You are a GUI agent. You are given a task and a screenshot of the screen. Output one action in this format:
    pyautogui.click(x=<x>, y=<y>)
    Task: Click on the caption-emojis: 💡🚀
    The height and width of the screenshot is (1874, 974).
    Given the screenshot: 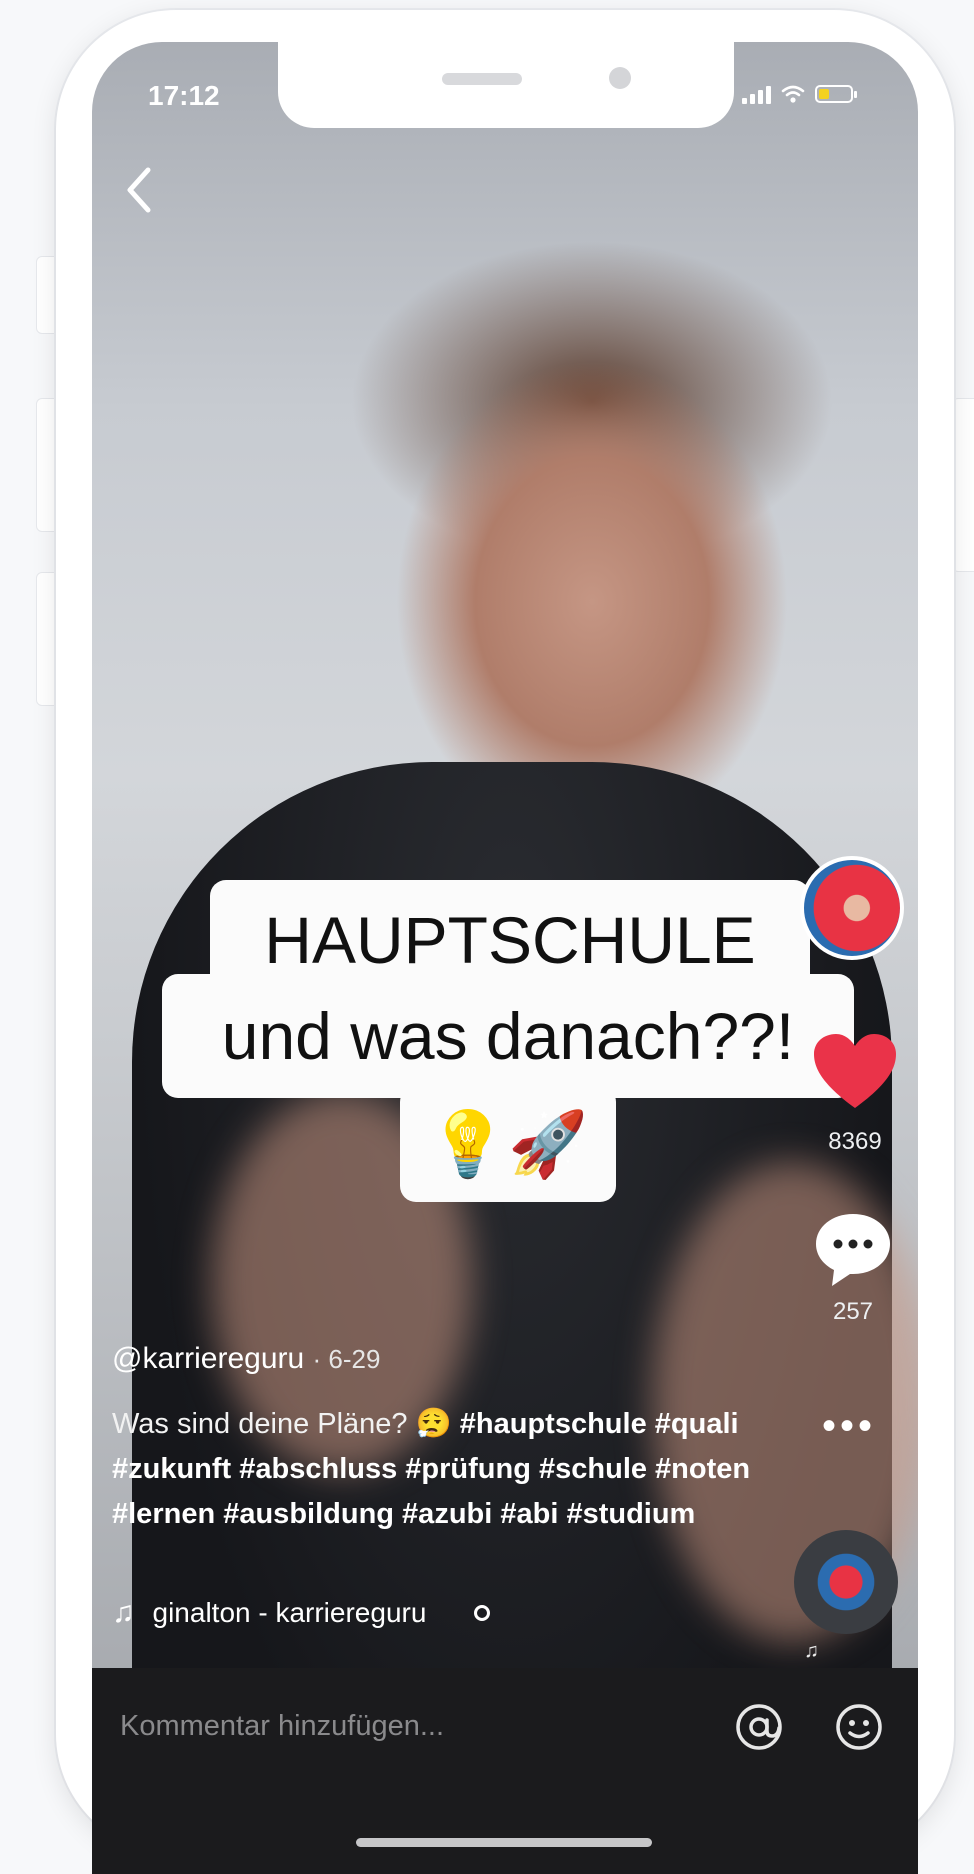 What is the action you would take?
    pyautogui.click(x=508, y=1144)
    